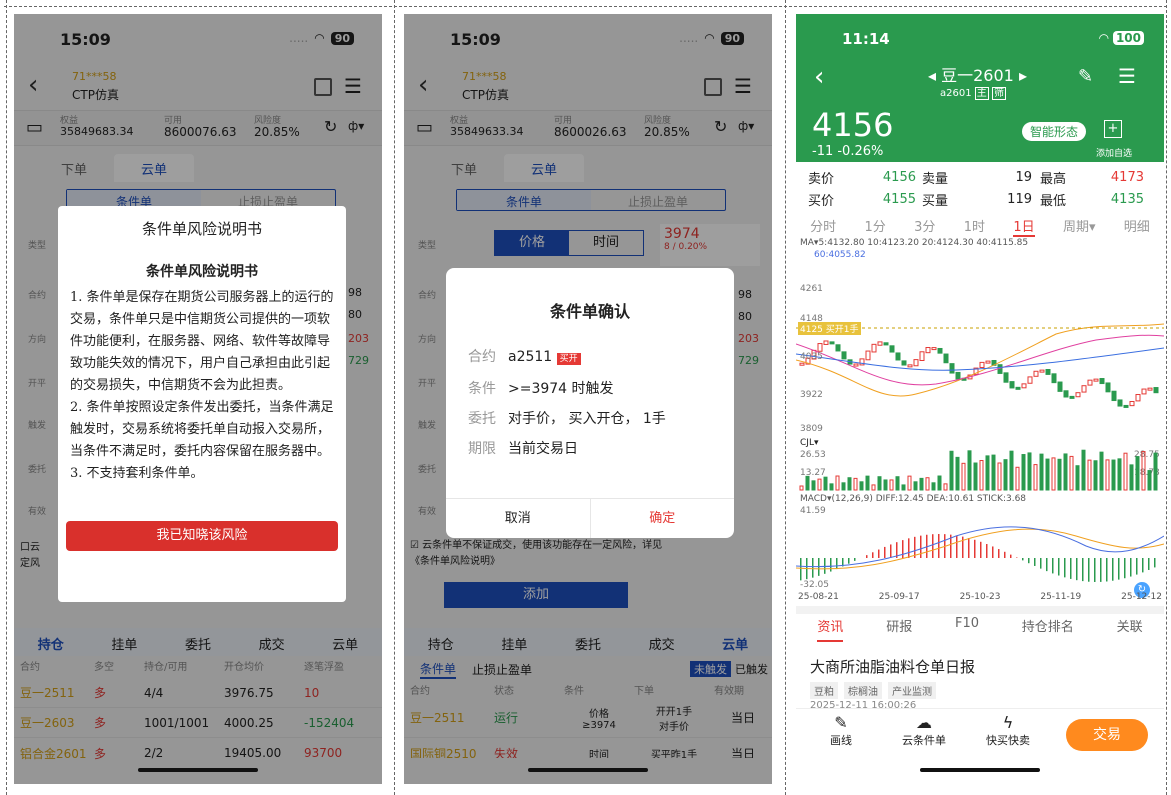  I want to click on confirm-button: 确定, so click(663, 518).